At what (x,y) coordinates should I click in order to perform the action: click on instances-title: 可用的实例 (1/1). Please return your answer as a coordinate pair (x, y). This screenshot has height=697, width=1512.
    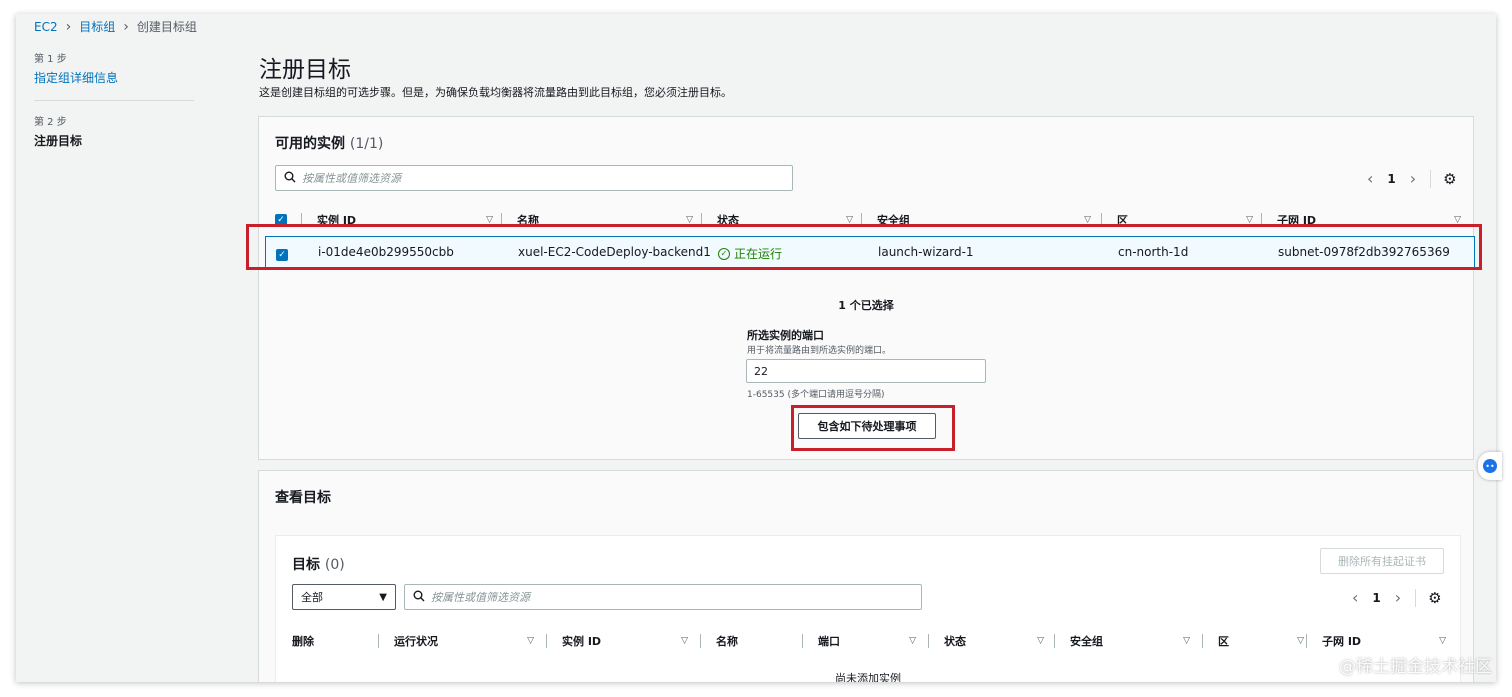
    Looking at the image, I should click on (329, 143).